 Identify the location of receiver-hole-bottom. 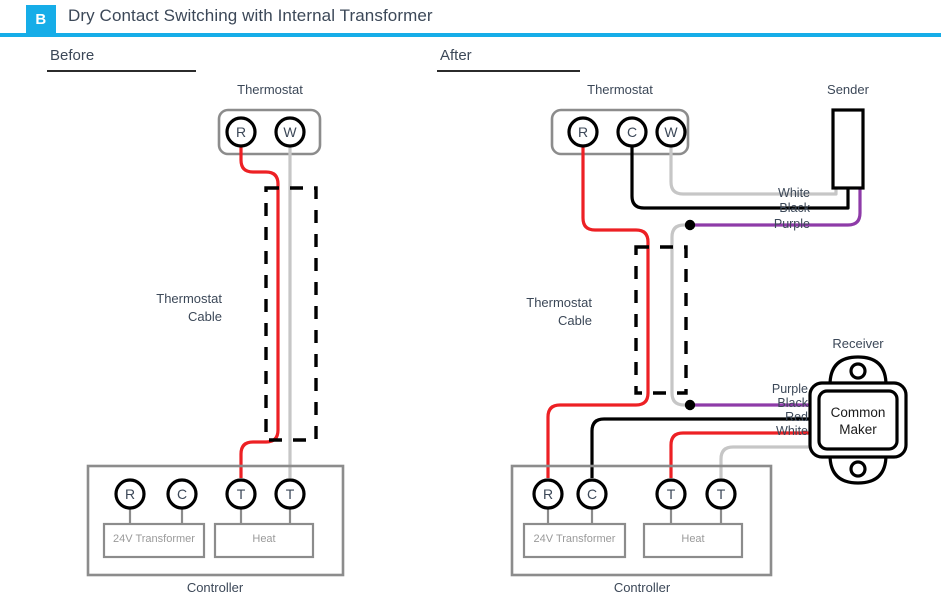
(858, 469).